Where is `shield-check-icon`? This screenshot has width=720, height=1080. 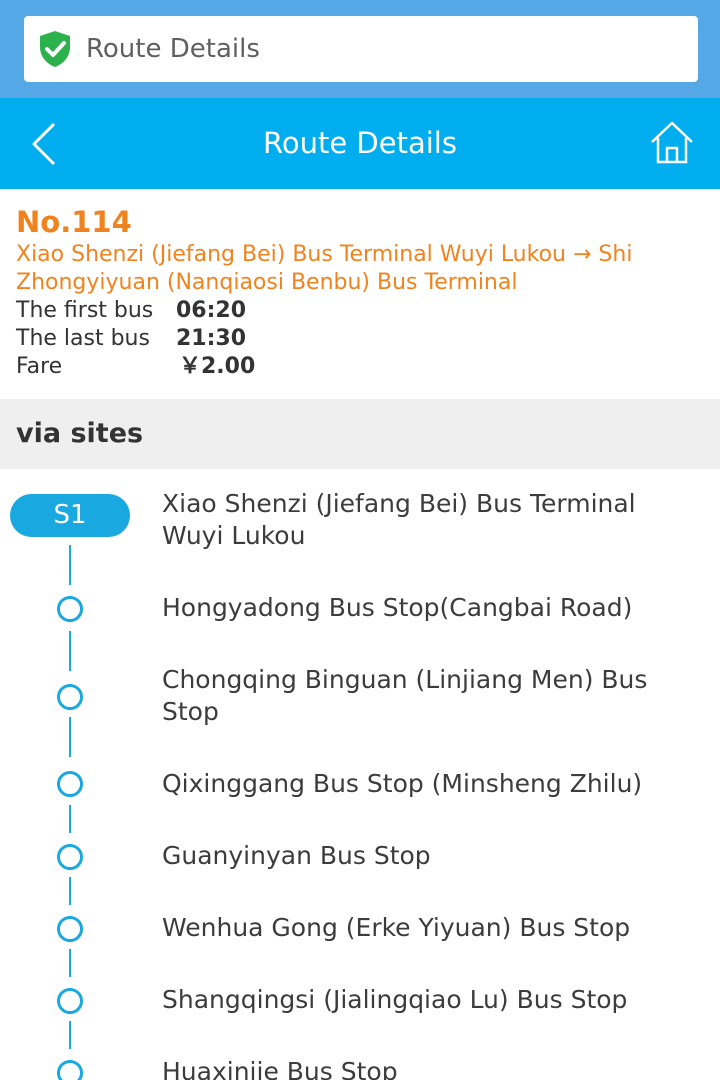
shield-check-icon is located at coordinates (55, 49).